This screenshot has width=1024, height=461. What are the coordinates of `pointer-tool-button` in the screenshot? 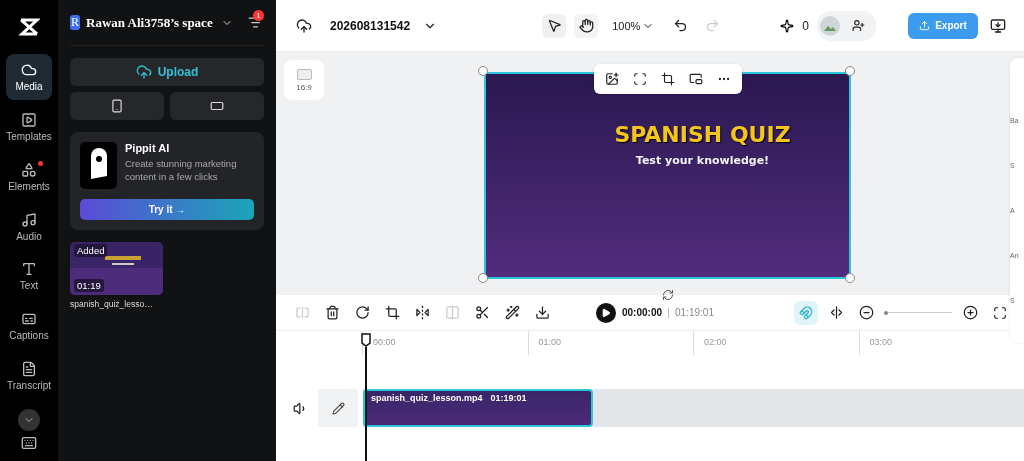 It's located at (554, 25).